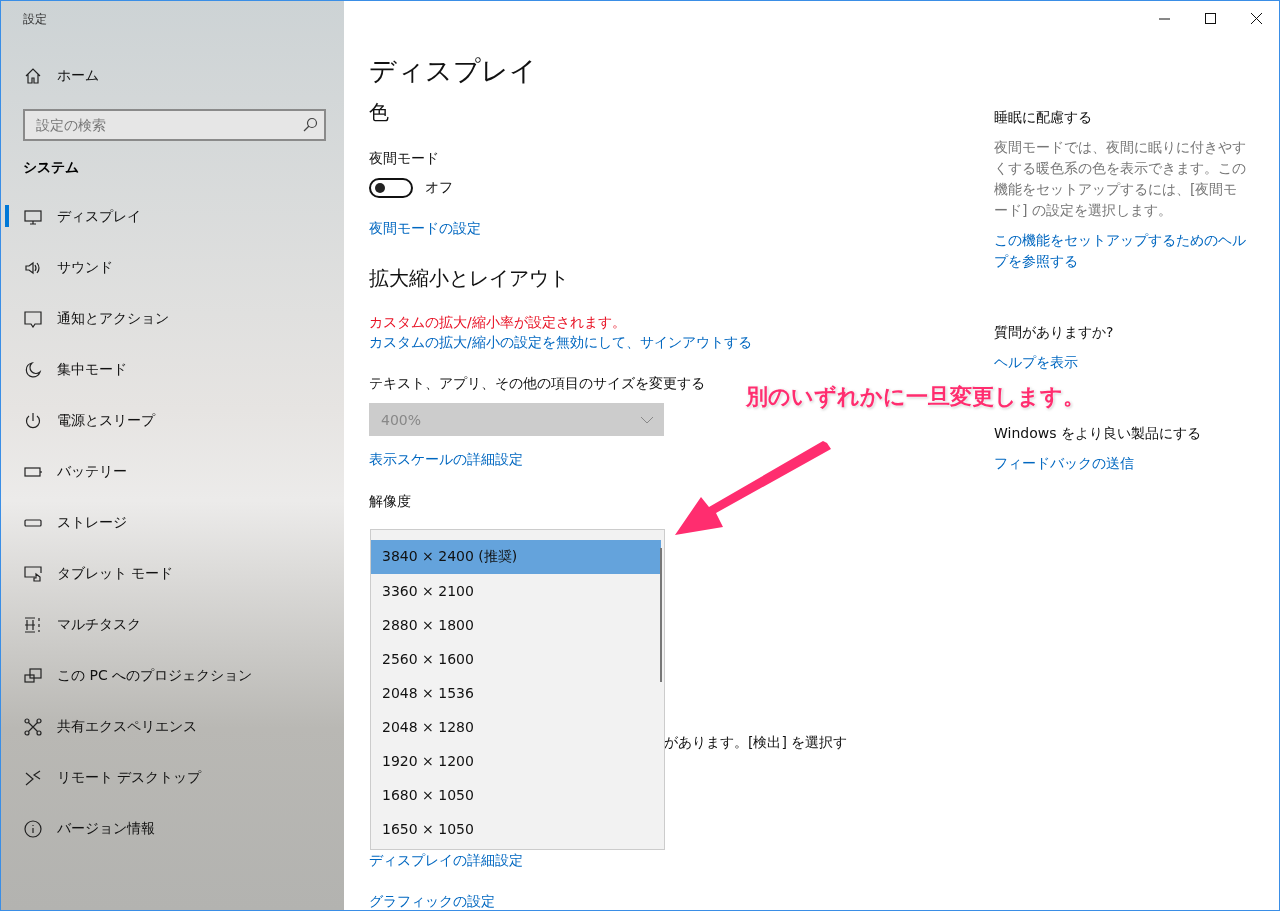 The height and width of the screenshot is (911, 1280). Describe the element at coordinates (1054, 333) in the screenshot. I see `info-heading: 質問がありますか?` at that location.